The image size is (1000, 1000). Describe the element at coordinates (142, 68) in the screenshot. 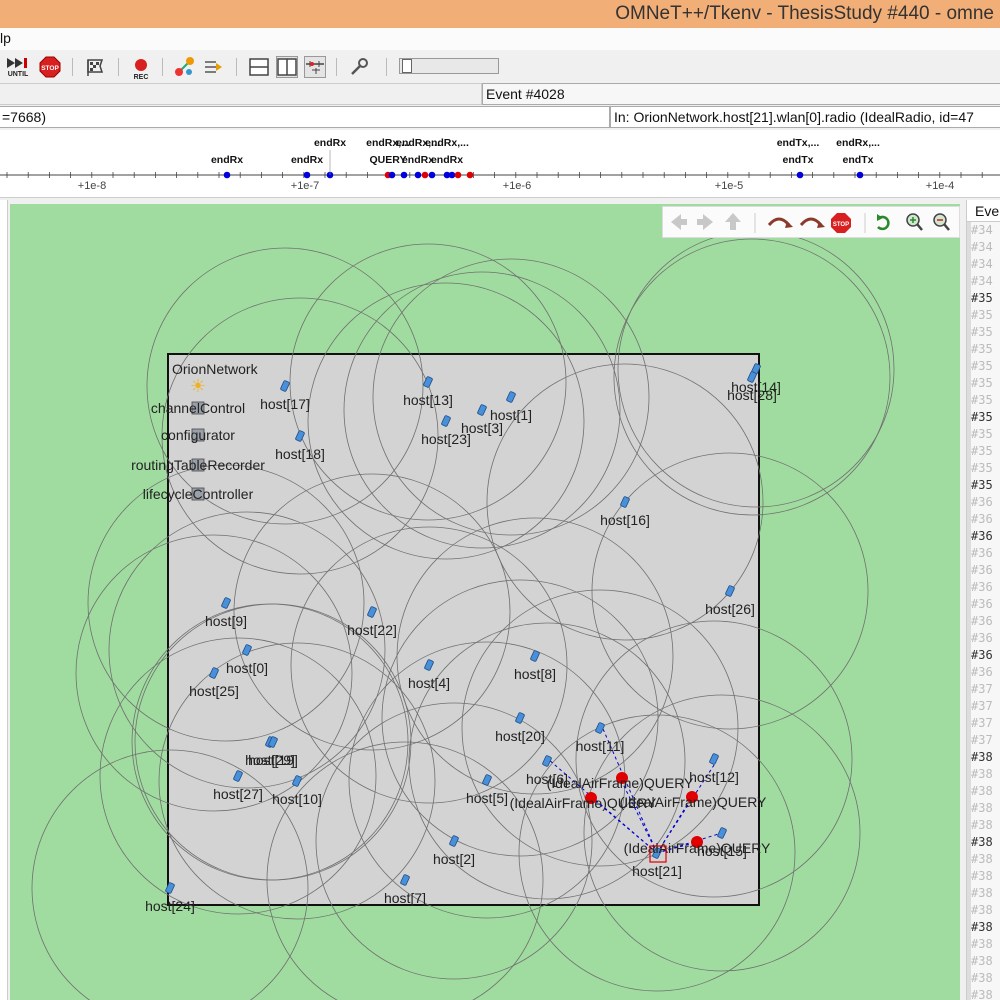

I see `record-button: REC` at that location.